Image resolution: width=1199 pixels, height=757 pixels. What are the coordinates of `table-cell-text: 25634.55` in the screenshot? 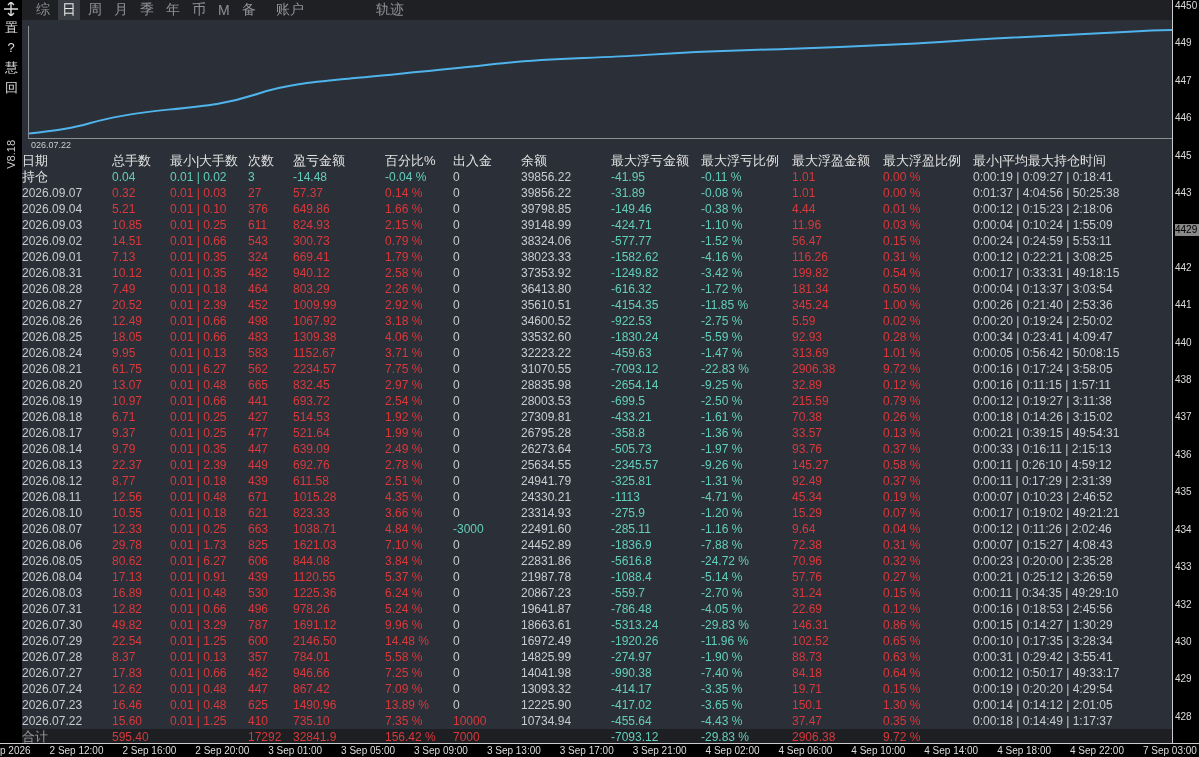 It's located at (547, 464).